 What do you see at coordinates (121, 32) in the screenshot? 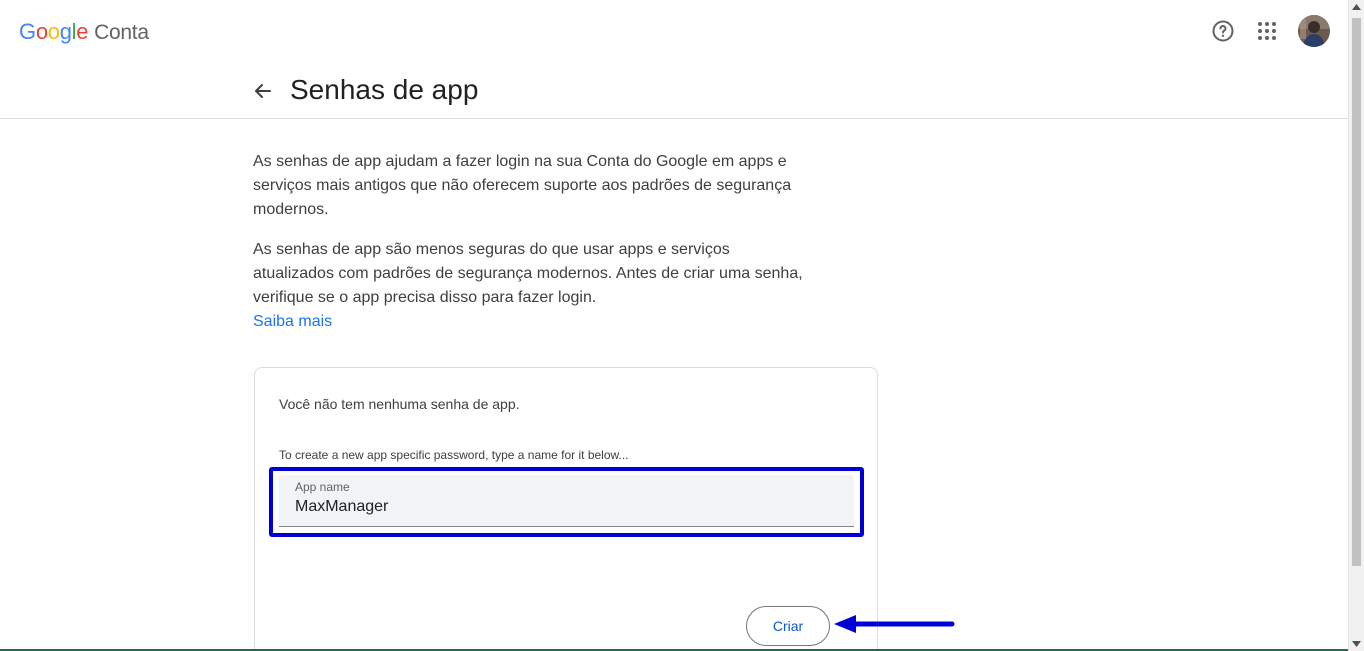
I see `product-name: Conta` at bounding box center [121, 32].